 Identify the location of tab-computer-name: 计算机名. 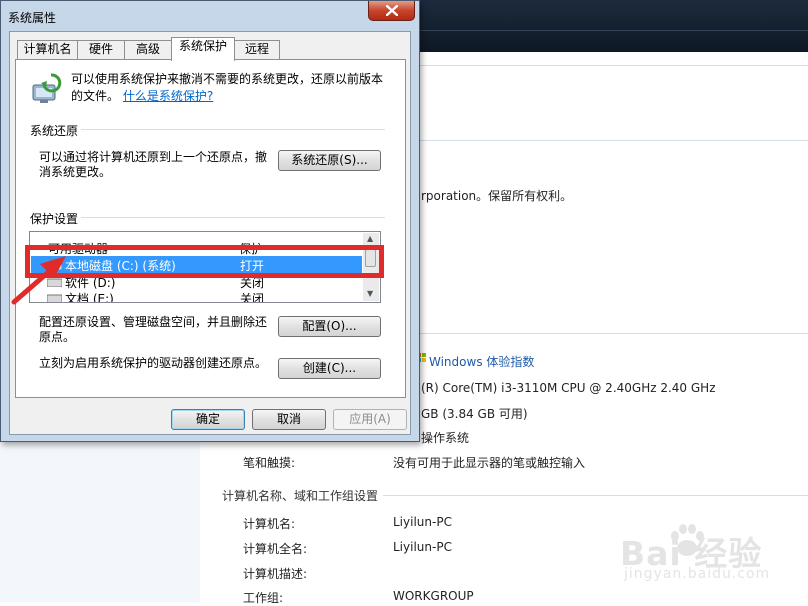
(47, 49).